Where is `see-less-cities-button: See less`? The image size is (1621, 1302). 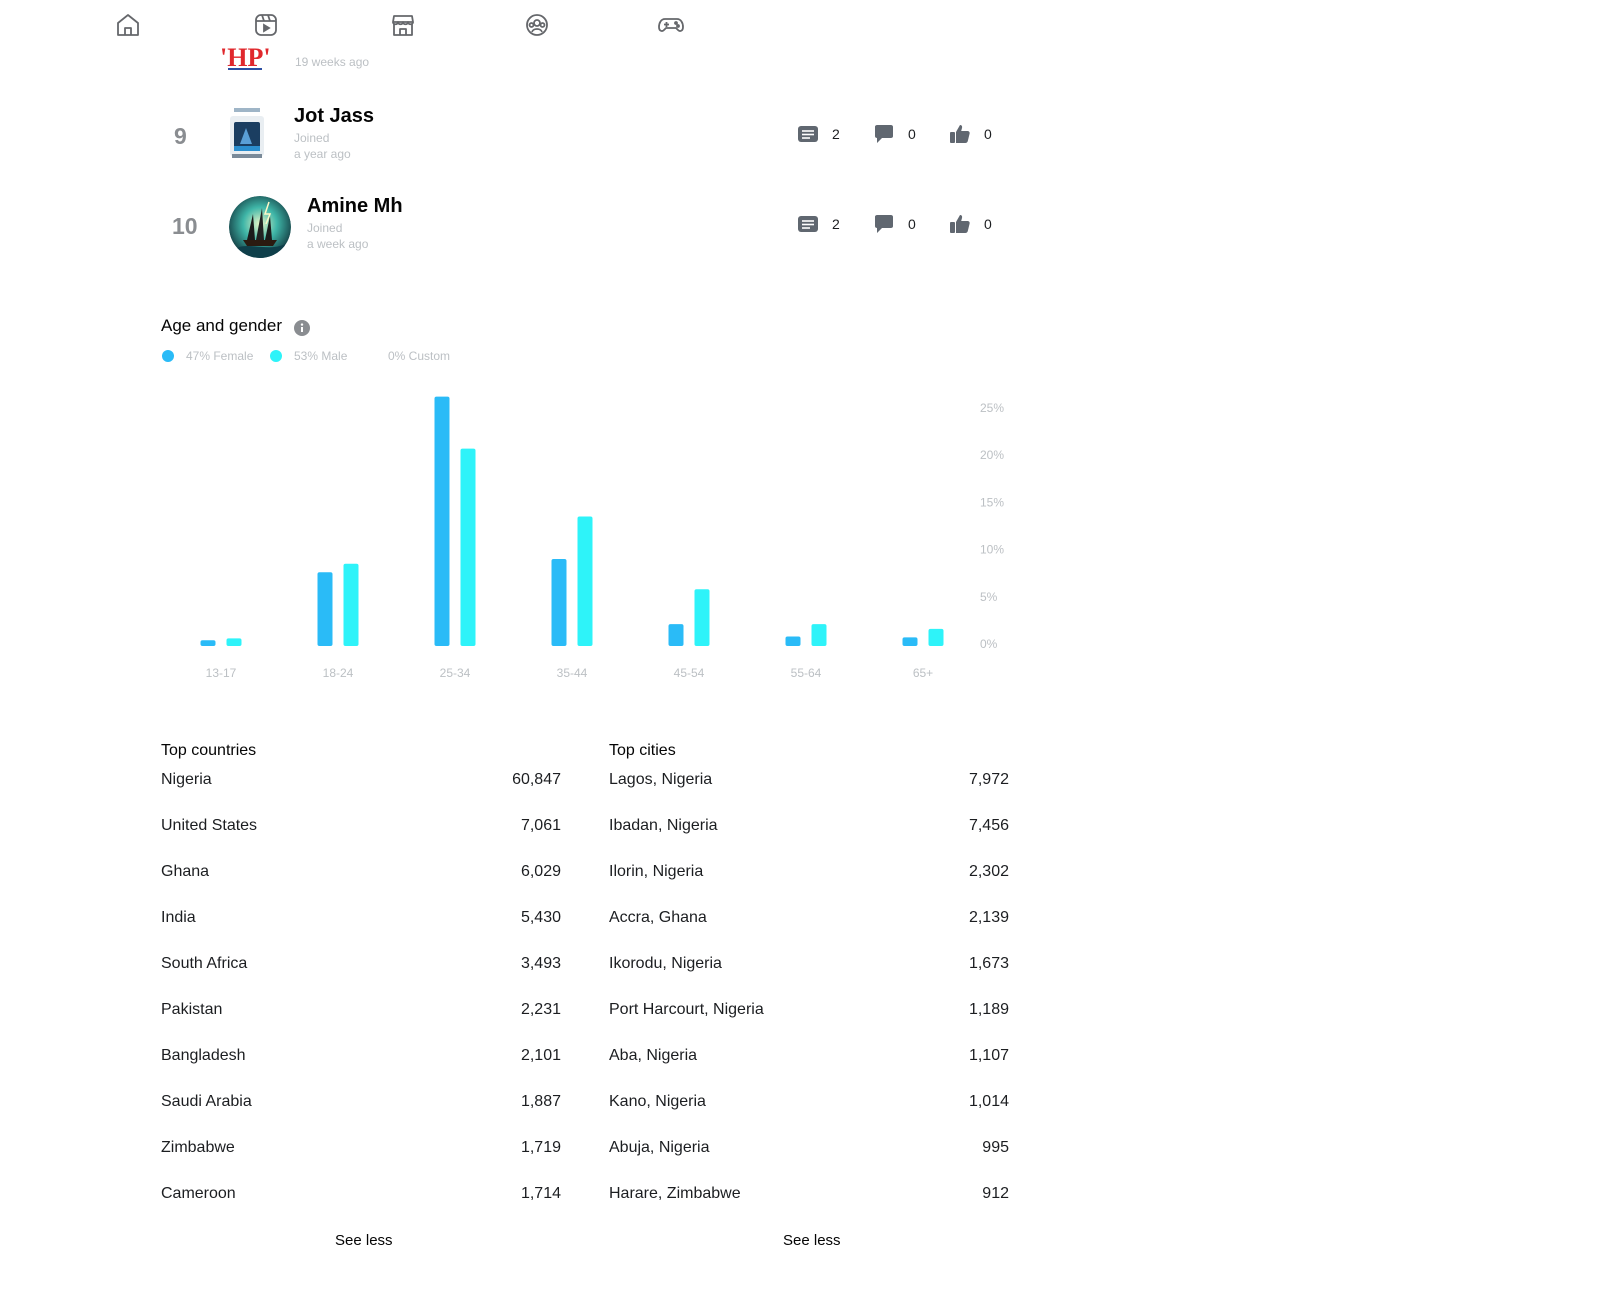
see-less-cities-button: See less is located at coordinates (812, 1240).